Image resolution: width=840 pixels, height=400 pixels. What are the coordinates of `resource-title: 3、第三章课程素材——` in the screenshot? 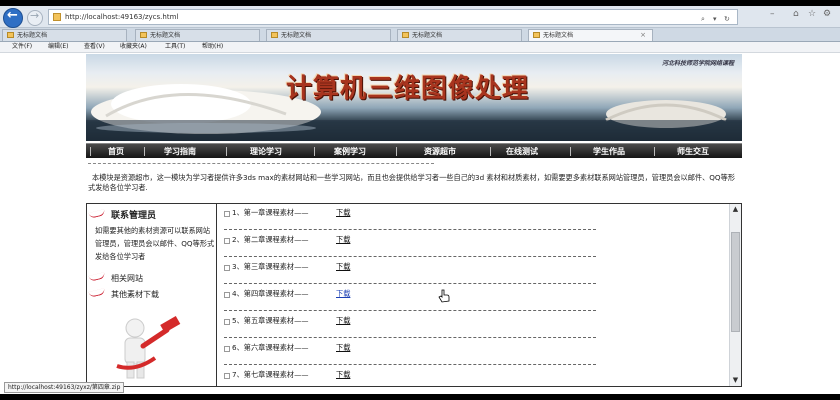 It's located at (270, 266).